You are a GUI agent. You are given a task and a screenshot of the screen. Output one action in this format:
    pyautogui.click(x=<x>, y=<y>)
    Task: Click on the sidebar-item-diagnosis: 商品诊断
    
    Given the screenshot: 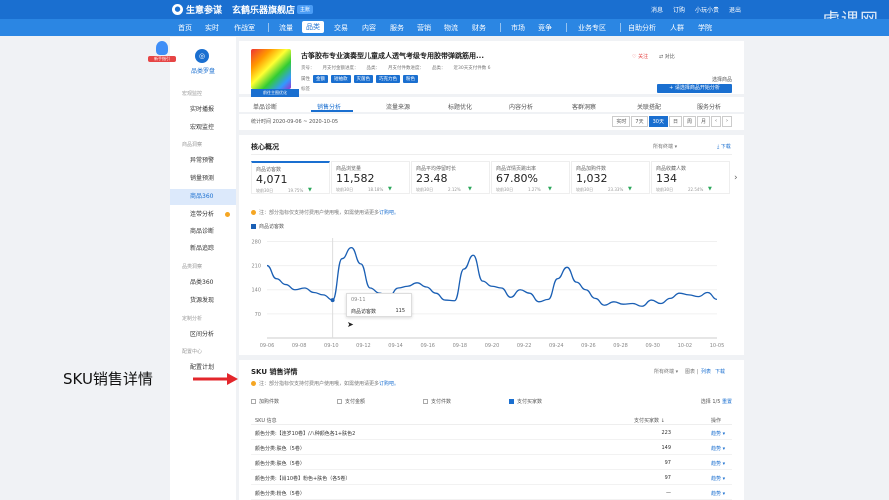 What is the action you would take?
    pyautogui.click(x=203, y=231)
    